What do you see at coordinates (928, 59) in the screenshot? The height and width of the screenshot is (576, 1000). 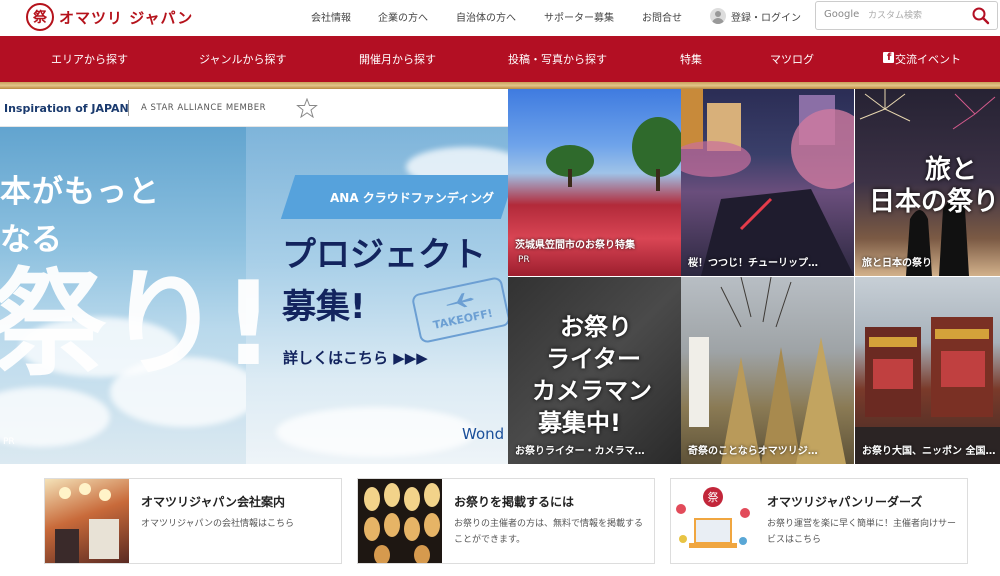 I see `nav-exchange-events: 交流イベント` at bounding box center [928, 59].